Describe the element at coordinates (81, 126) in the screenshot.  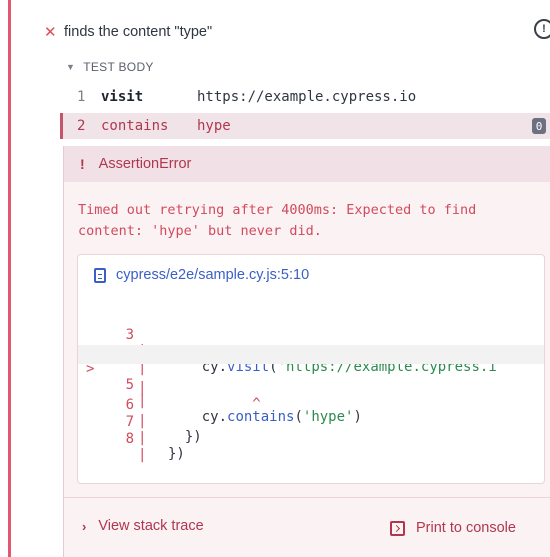
I see `command-number: 2` at that location.